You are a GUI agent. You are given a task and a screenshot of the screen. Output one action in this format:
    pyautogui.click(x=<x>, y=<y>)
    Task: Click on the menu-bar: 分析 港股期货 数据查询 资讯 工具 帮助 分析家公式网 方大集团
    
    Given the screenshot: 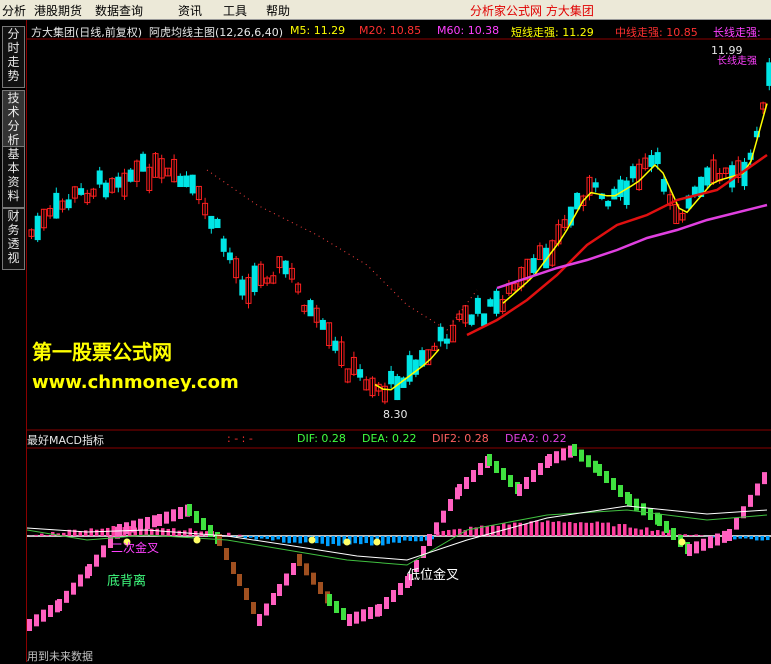 What is the action you would take?
    pyautogui.click(x=385, y=10)
    